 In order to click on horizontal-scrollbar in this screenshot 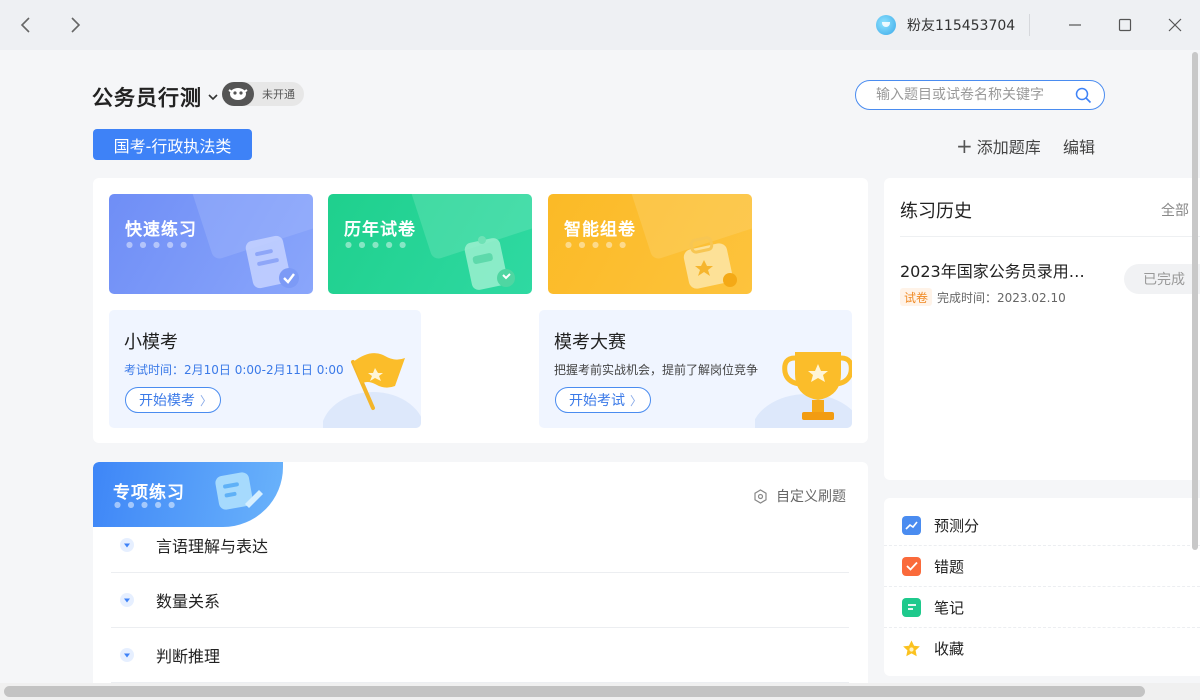, I will do `click(600, 691)`.